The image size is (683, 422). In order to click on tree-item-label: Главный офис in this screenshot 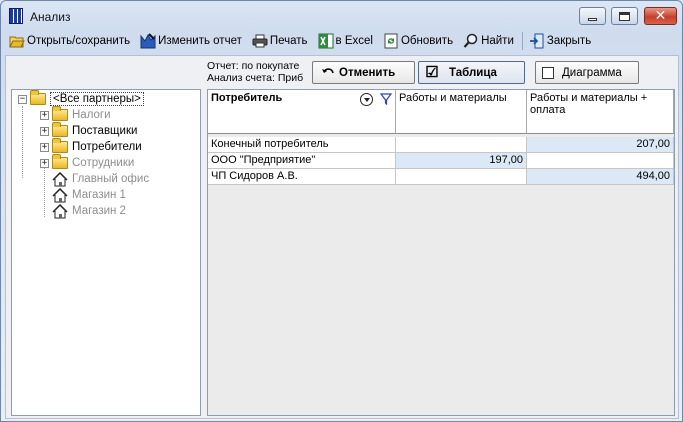, I will do `click(111, 179)`.